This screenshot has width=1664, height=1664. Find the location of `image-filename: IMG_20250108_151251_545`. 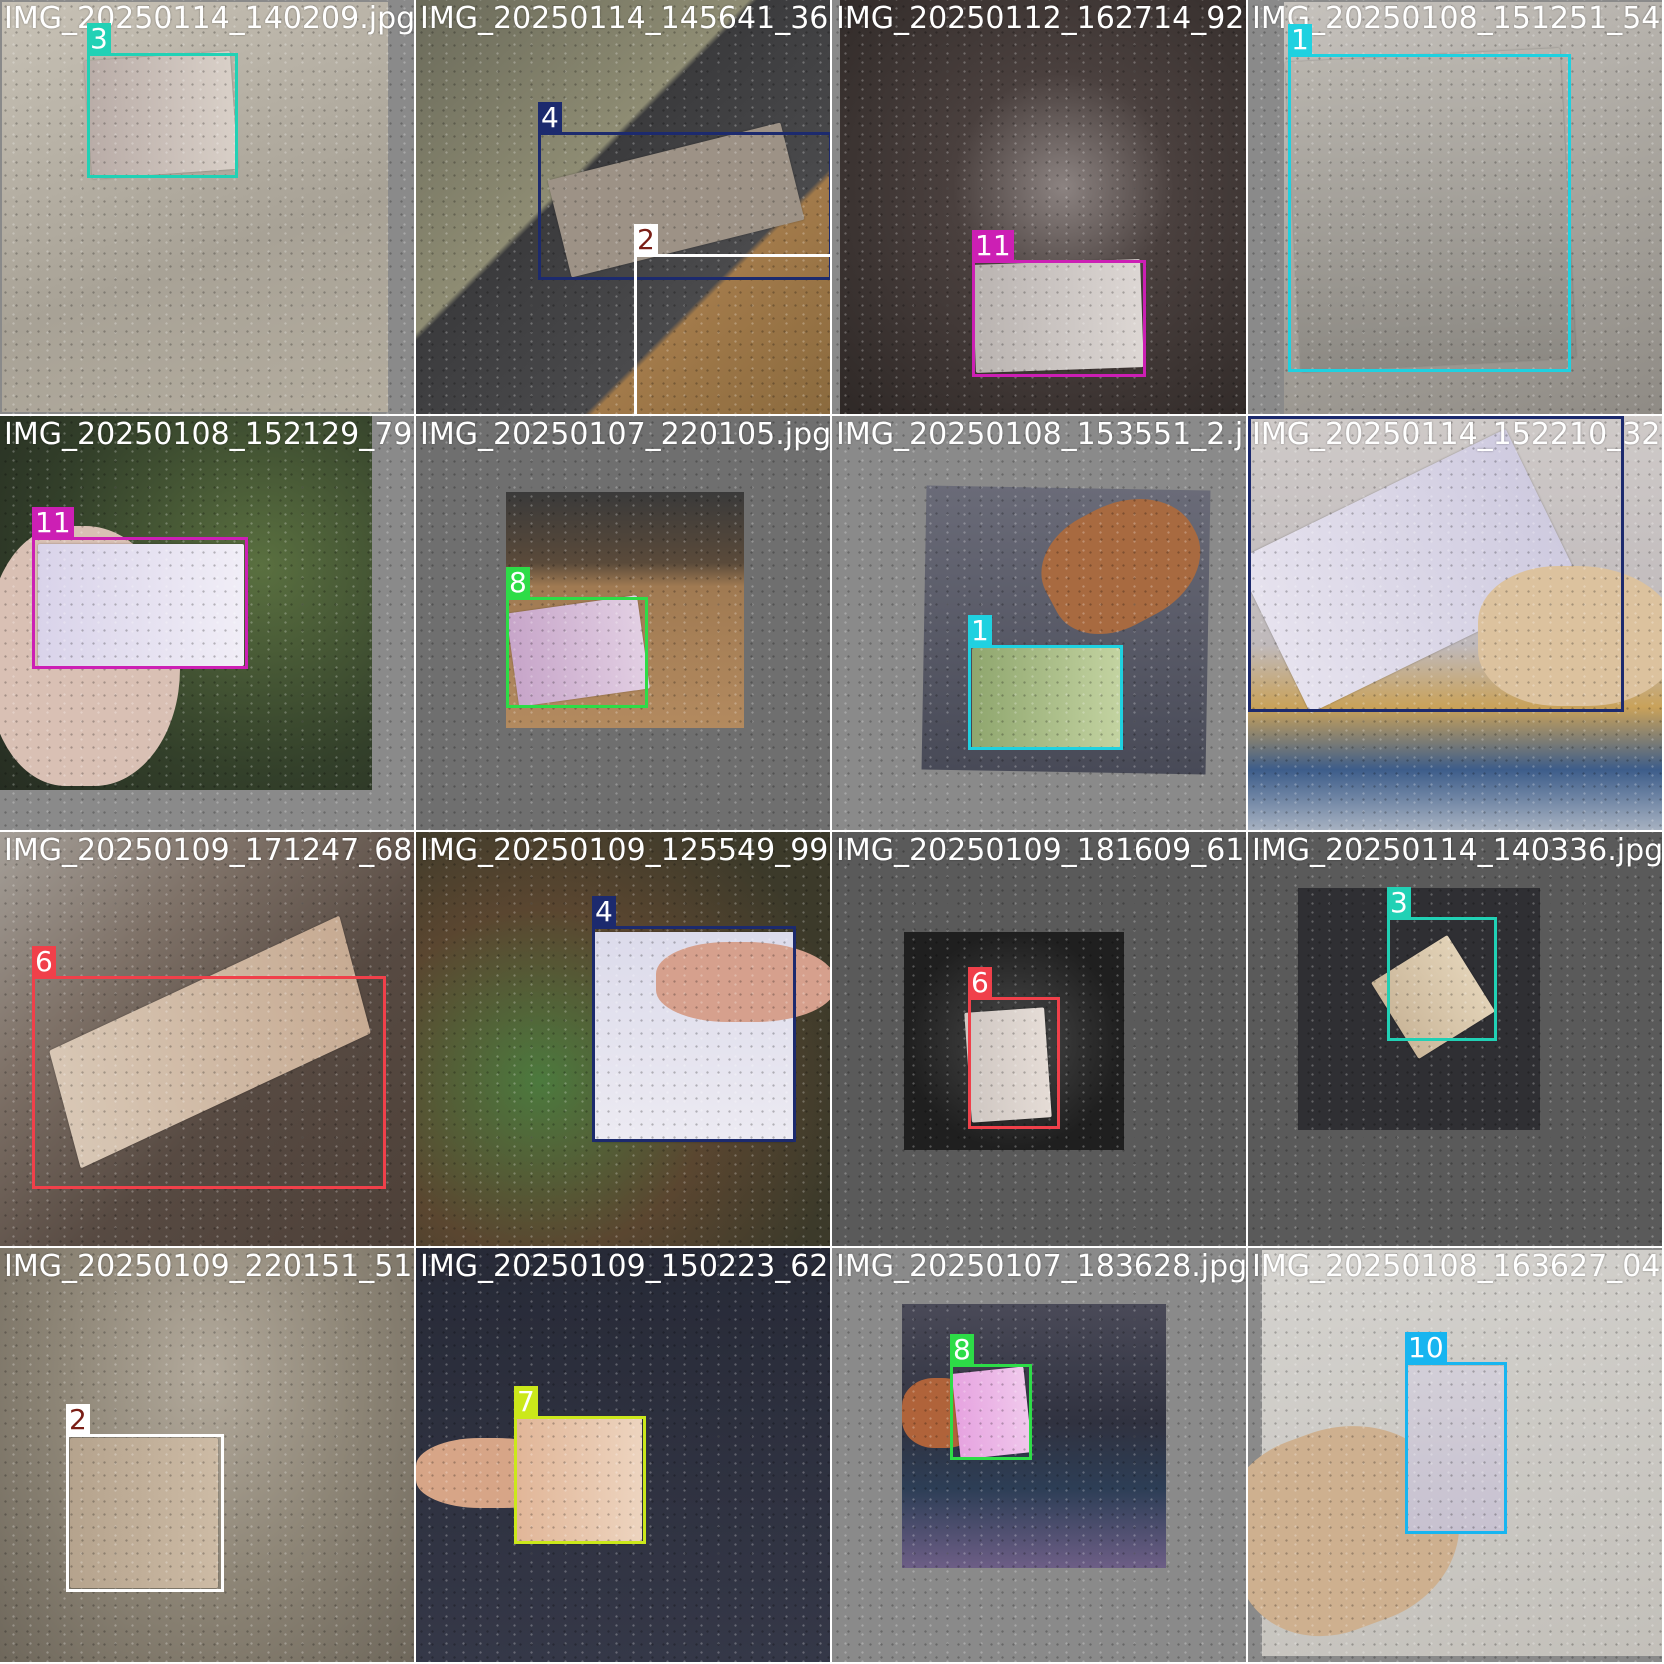

image-filename: IMG_20250108_151251_545 is located at coordinates (1458, 18).